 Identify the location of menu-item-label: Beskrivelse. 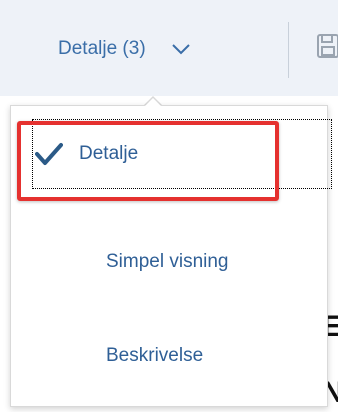
(155, 355).